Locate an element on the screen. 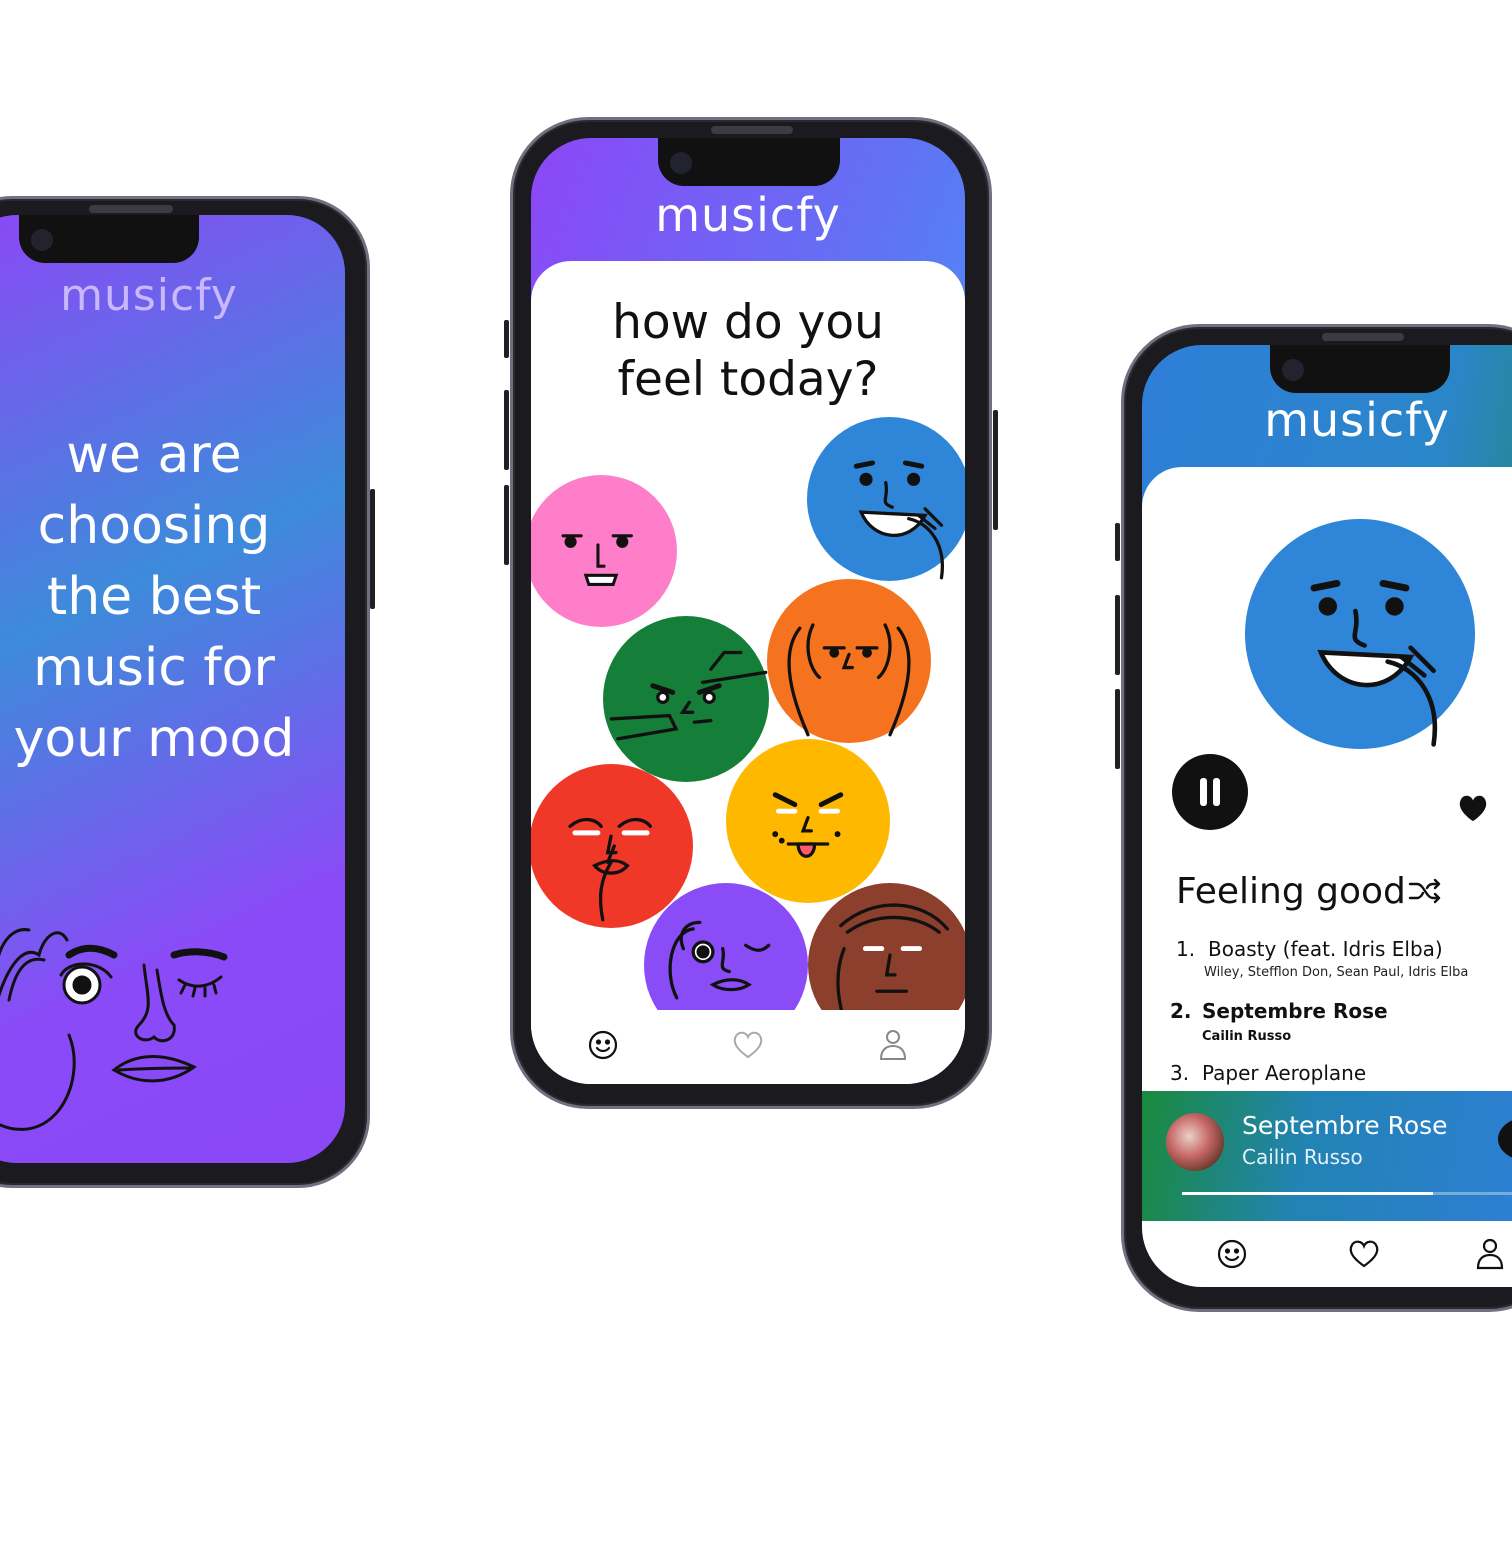  progress-fill is located at coordinates (1307, 1193).